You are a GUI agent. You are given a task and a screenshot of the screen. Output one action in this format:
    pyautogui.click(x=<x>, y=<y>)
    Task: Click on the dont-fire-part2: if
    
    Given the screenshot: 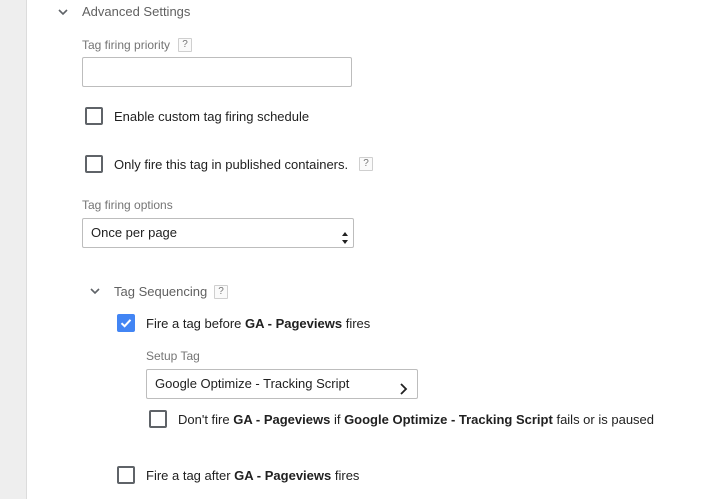 What is the action you would take?
    pyautogui.click(x=337, y=419)
    